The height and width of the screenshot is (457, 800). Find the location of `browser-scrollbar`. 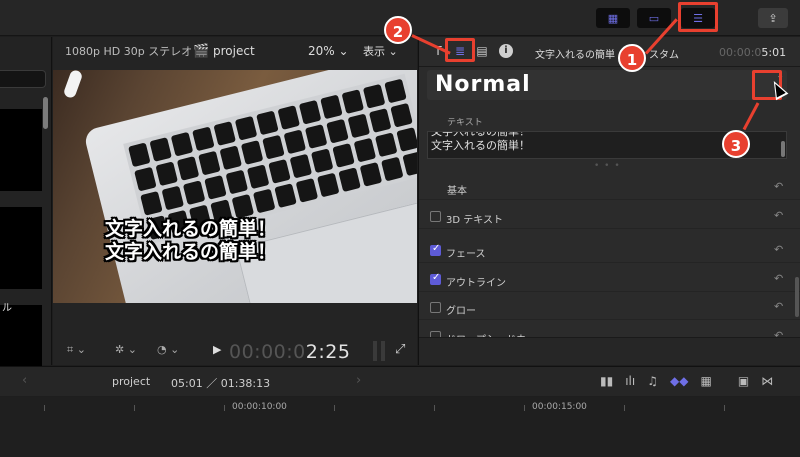

browser-scrollbar is located at coordinates (45, 113).